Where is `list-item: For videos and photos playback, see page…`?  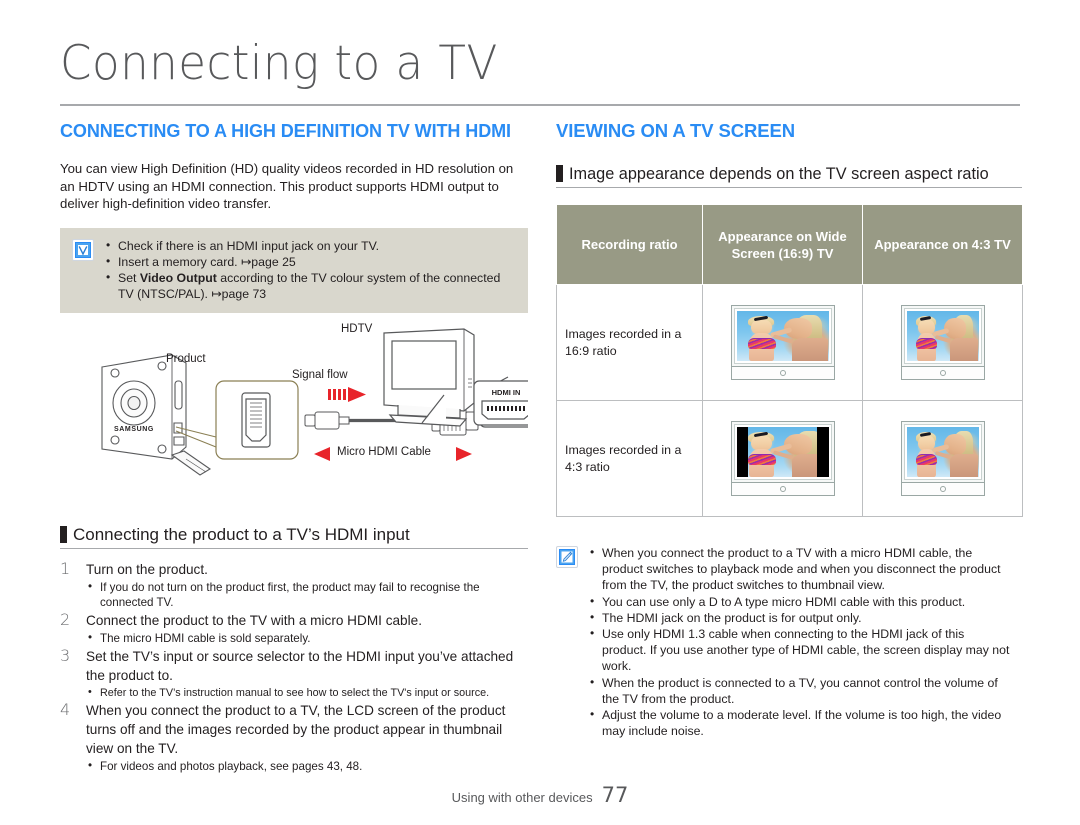 list-item: For videos and photos playback, see page… is located at coordinates (307, 766).